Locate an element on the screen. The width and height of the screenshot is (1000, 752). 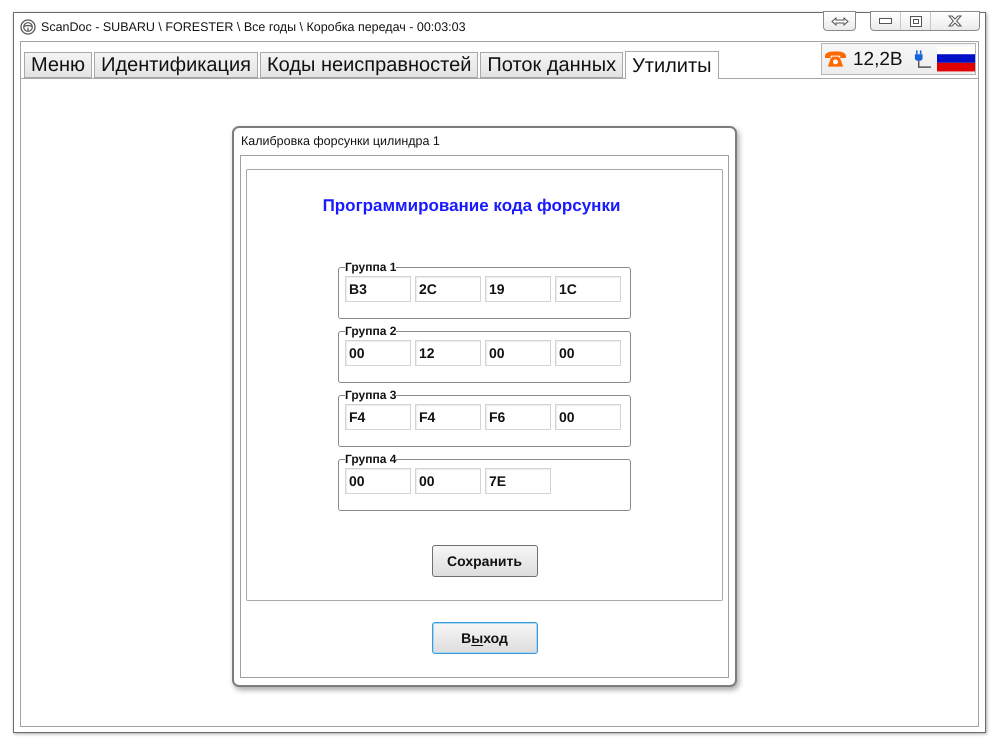
plug-icon is located at coordinates (921, 59).